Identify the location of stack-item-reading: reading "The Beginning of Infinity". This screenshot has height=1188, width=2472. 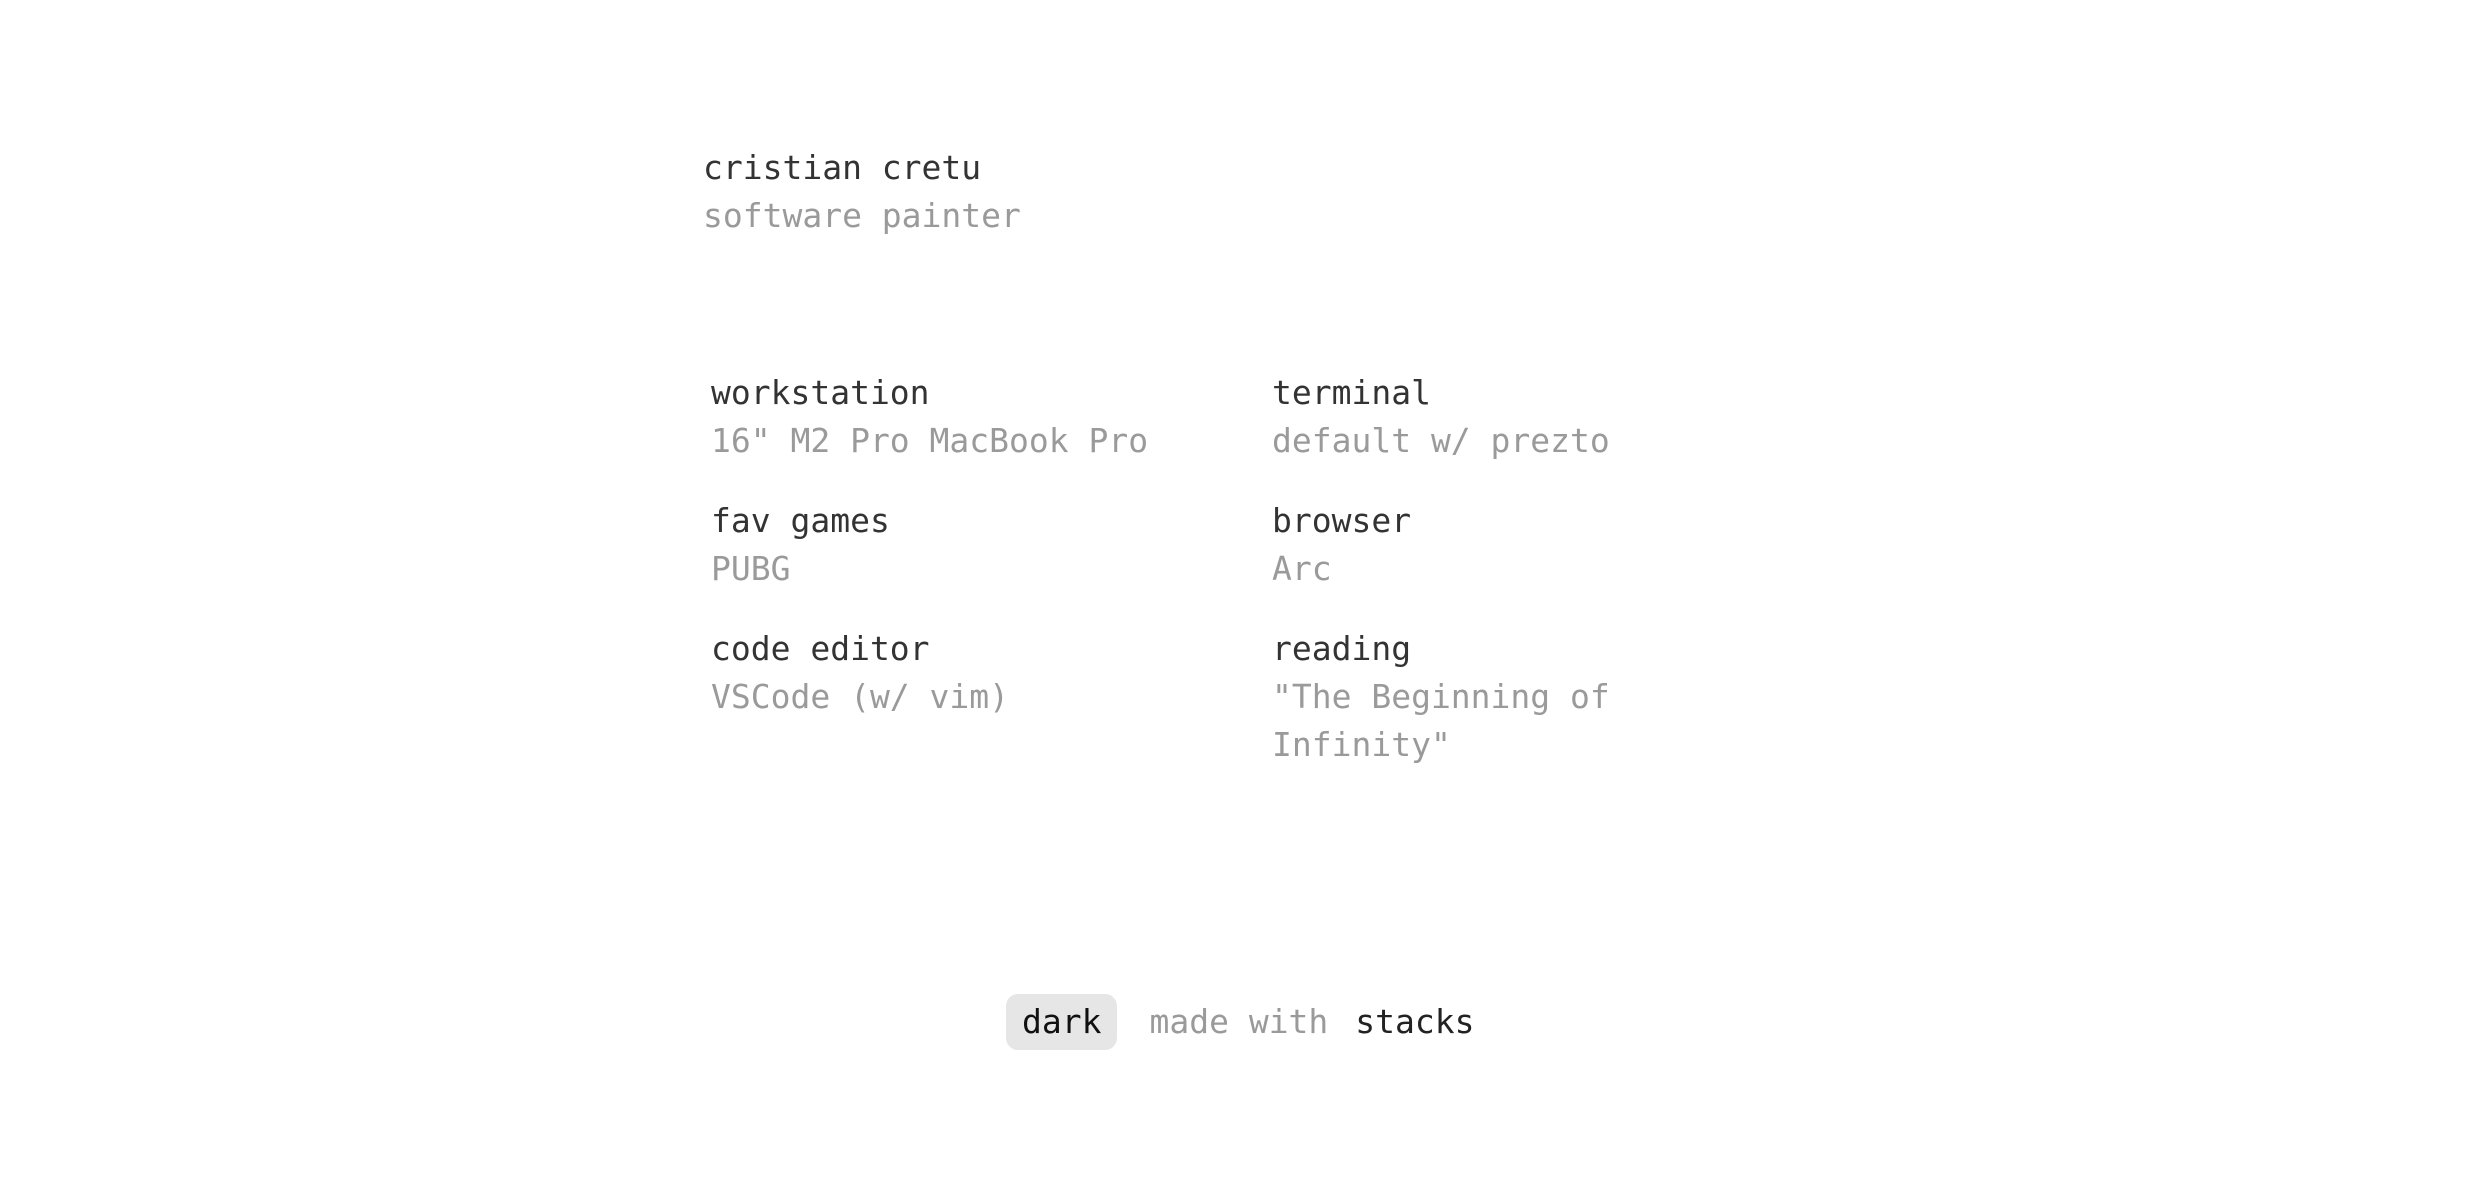
(1472, 697).